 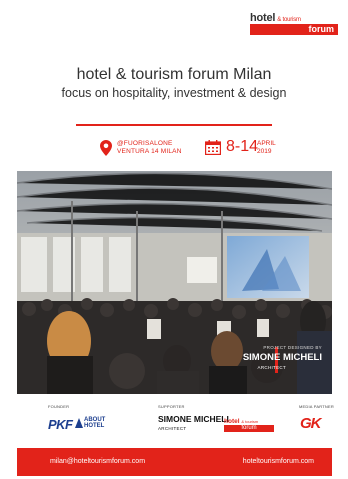 I want to click on htf-small-logo: hotel & tourism forum, so click(x=249, y=425).